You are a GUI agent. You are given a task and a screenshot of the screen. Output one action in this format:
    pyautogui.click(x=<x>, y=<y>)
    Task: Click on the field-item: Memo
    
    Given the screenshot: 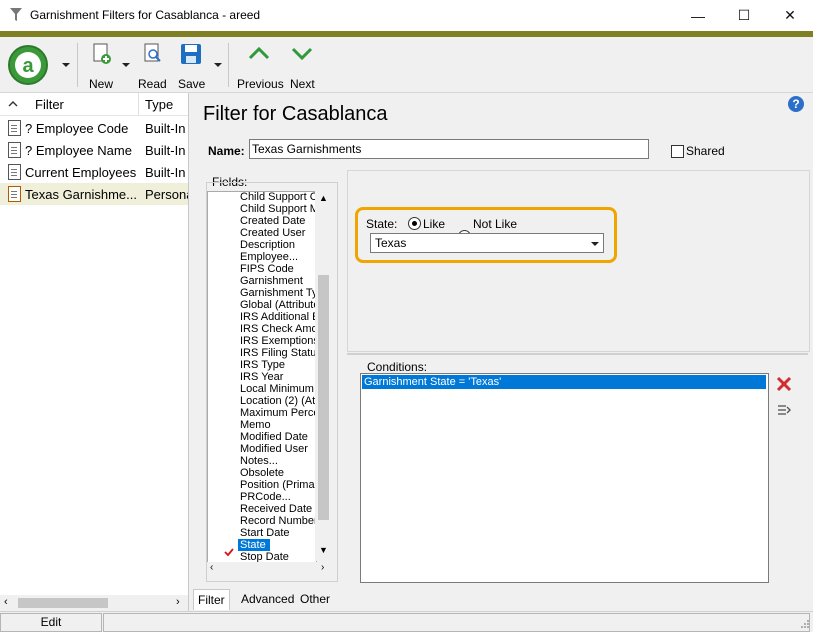 What is the action you would take?
    pyautogui.click(x=255, y=425)
    